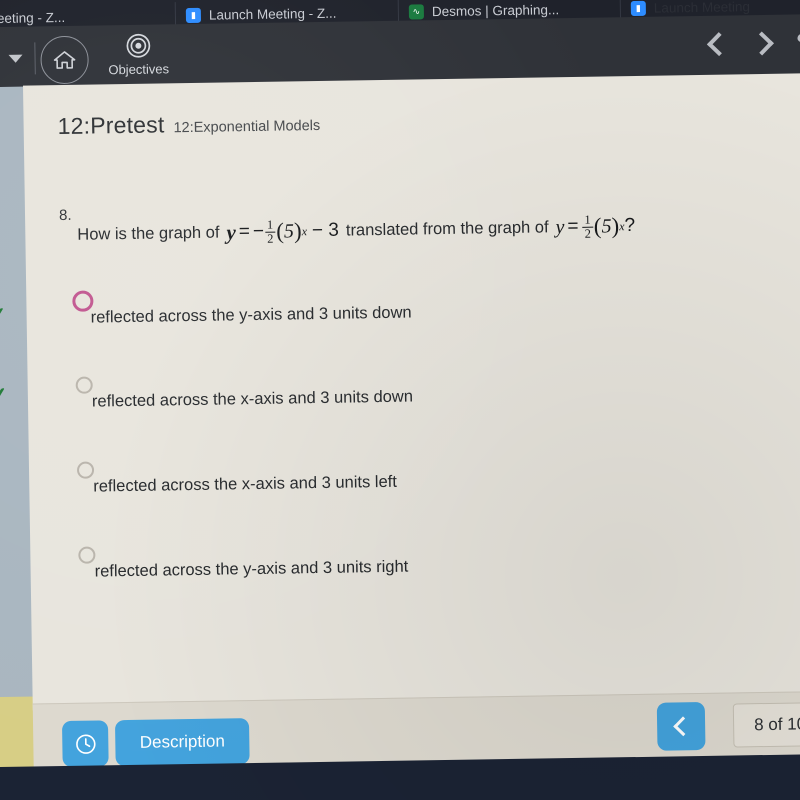 This screenshot has height=800, width=800. Describe the element at coordinates (416, 11) in the screenshot. I see `desmos-icon: ∿` at that location.